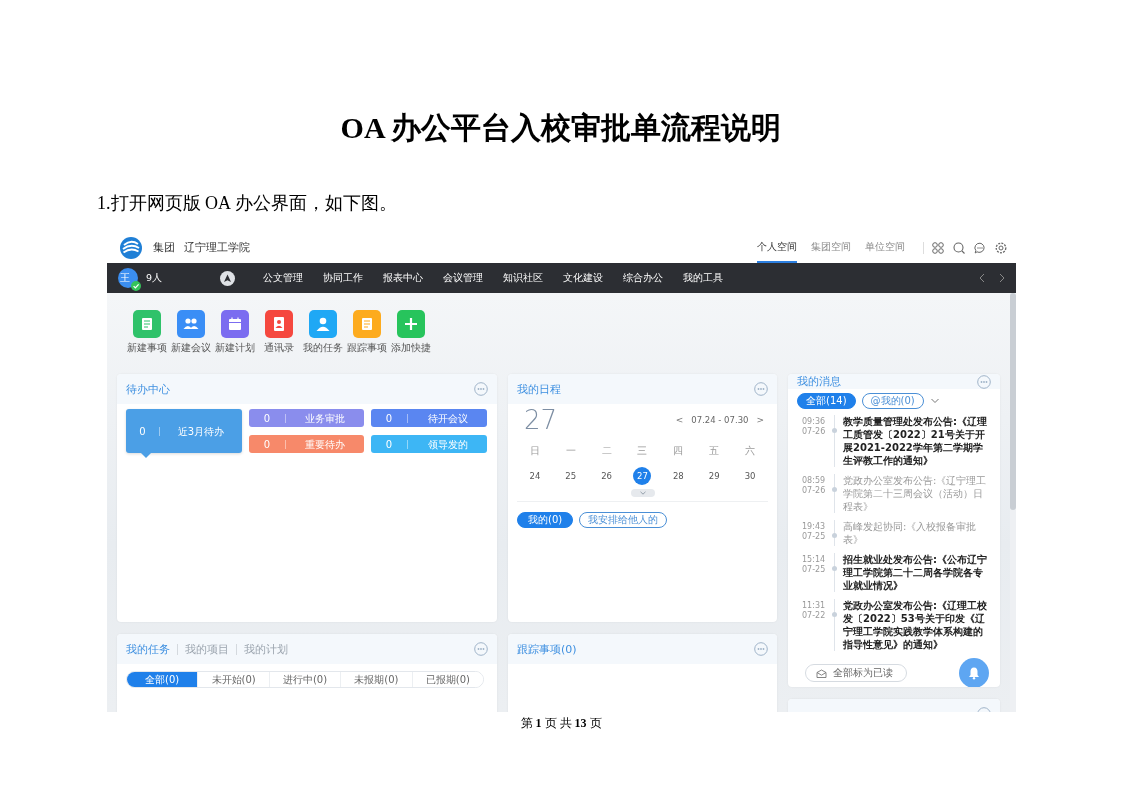 Image resolution: width=1122 pixels, height=793 pixels. What do you see at coordinates (147, 333) in the screenshot?
I see `quick-action-button: 新建事项` at bounding box center [147, 333].